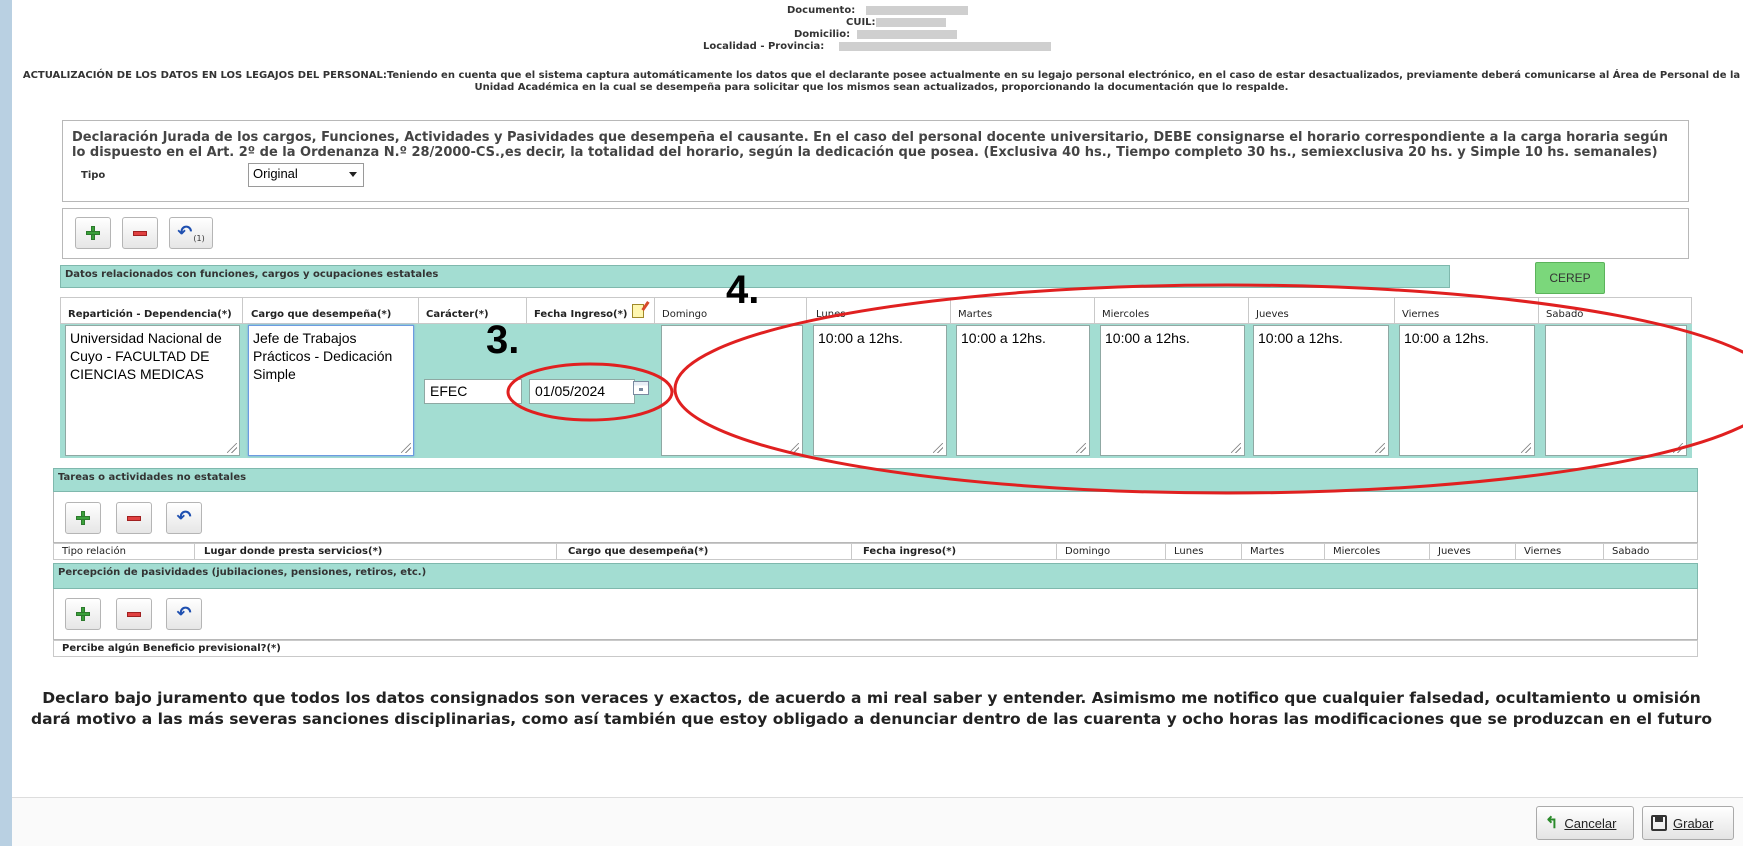  What do you see at coordinates (1023, 390) in the screenshot?
I see `martes-textarea: 10:00 a 12hs.` at bounding box center [1023, 390].